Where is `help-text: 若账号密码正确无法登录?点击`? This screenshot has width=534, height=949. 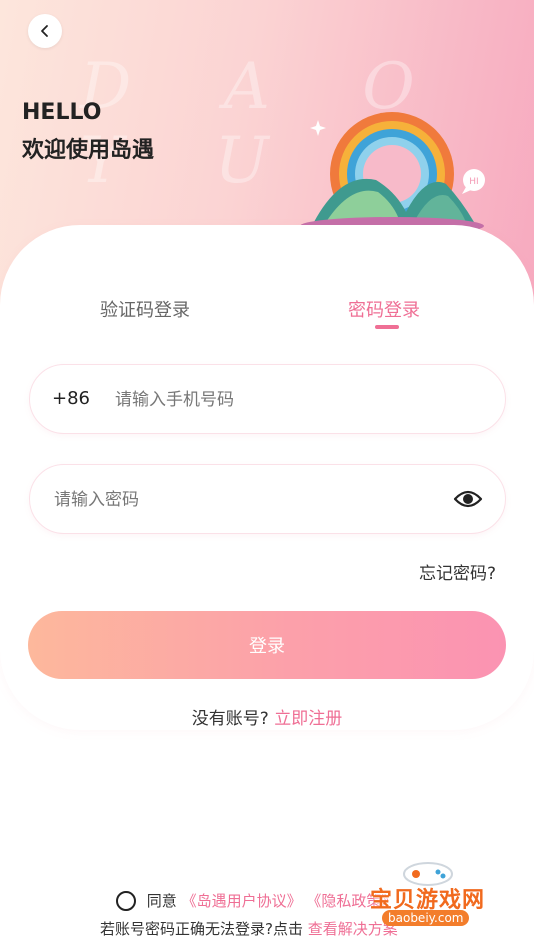
help-text: 若账号密码正确无法登录?点击 is located at coordinates (201, 929).